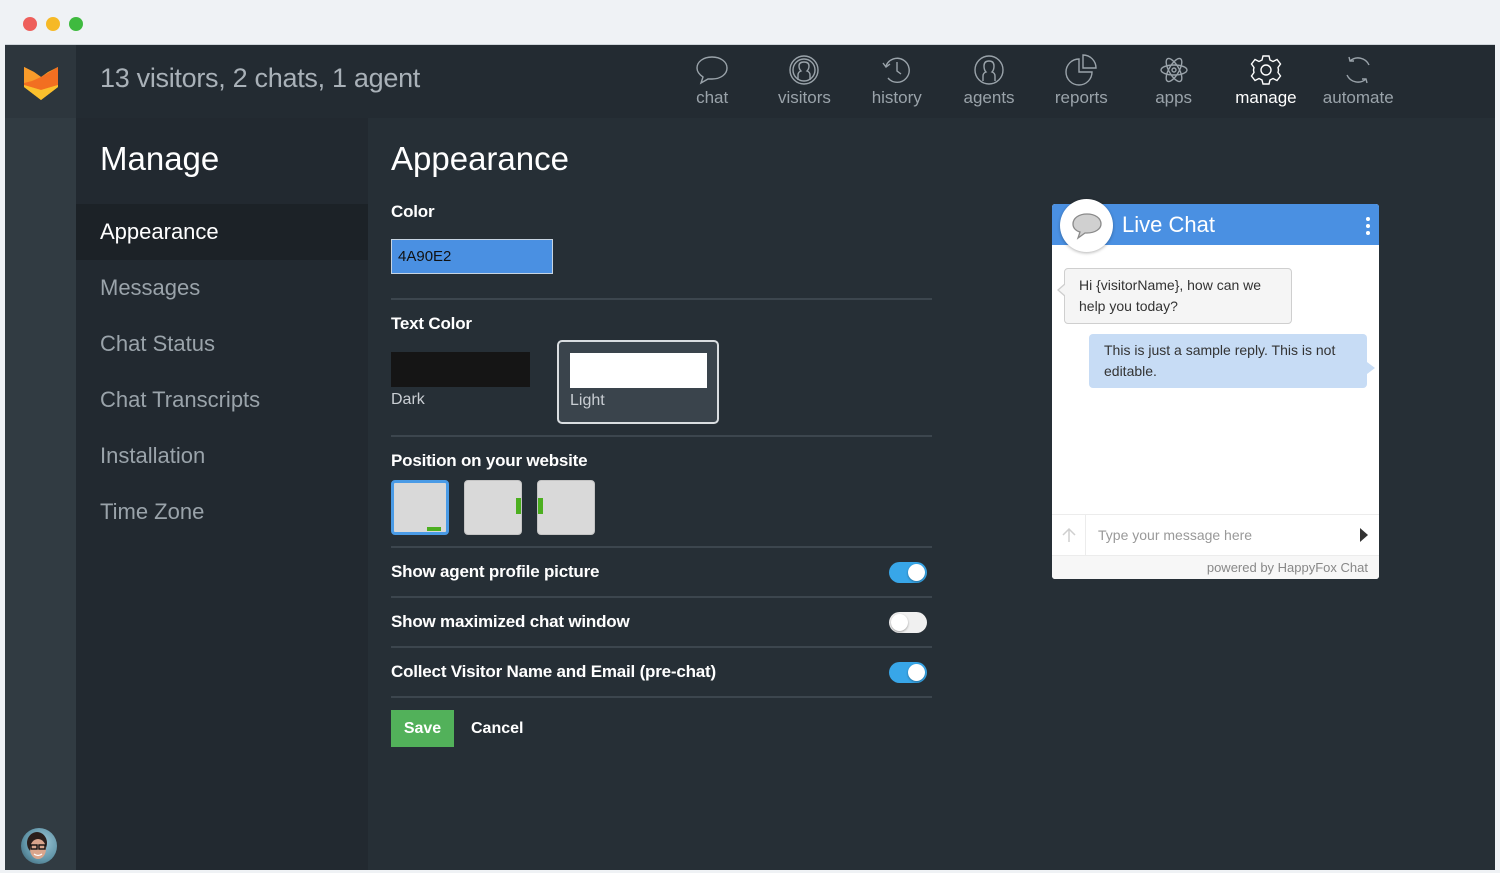 This screenshot has height=873, width=1500. What do you see at coordinates (495, 571) in the screenshot?
I see `toggle-label: Show agent profile picture` at bounding box center [495, 571].